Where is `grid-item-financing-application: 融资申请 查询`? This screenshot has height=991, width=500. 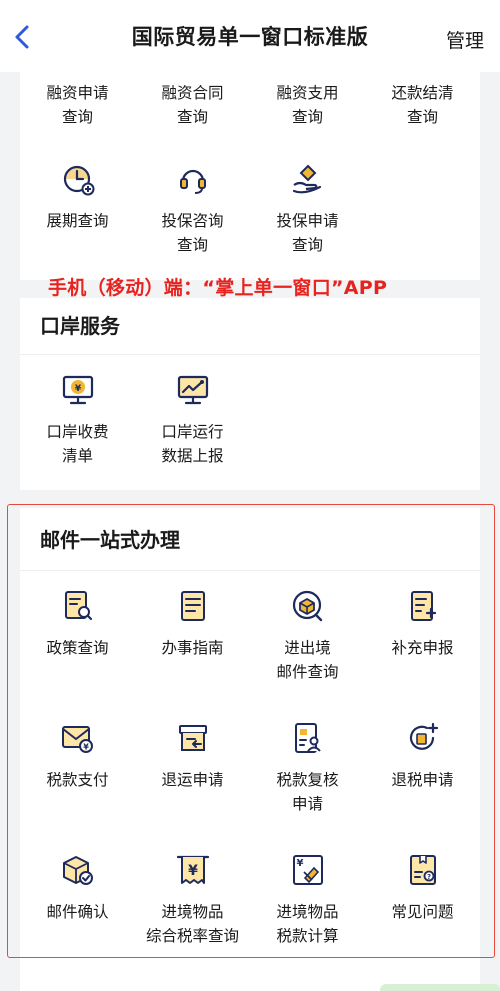 grid-item-financing-application: 融资申请 查询 is located at coordinates (77, 105).